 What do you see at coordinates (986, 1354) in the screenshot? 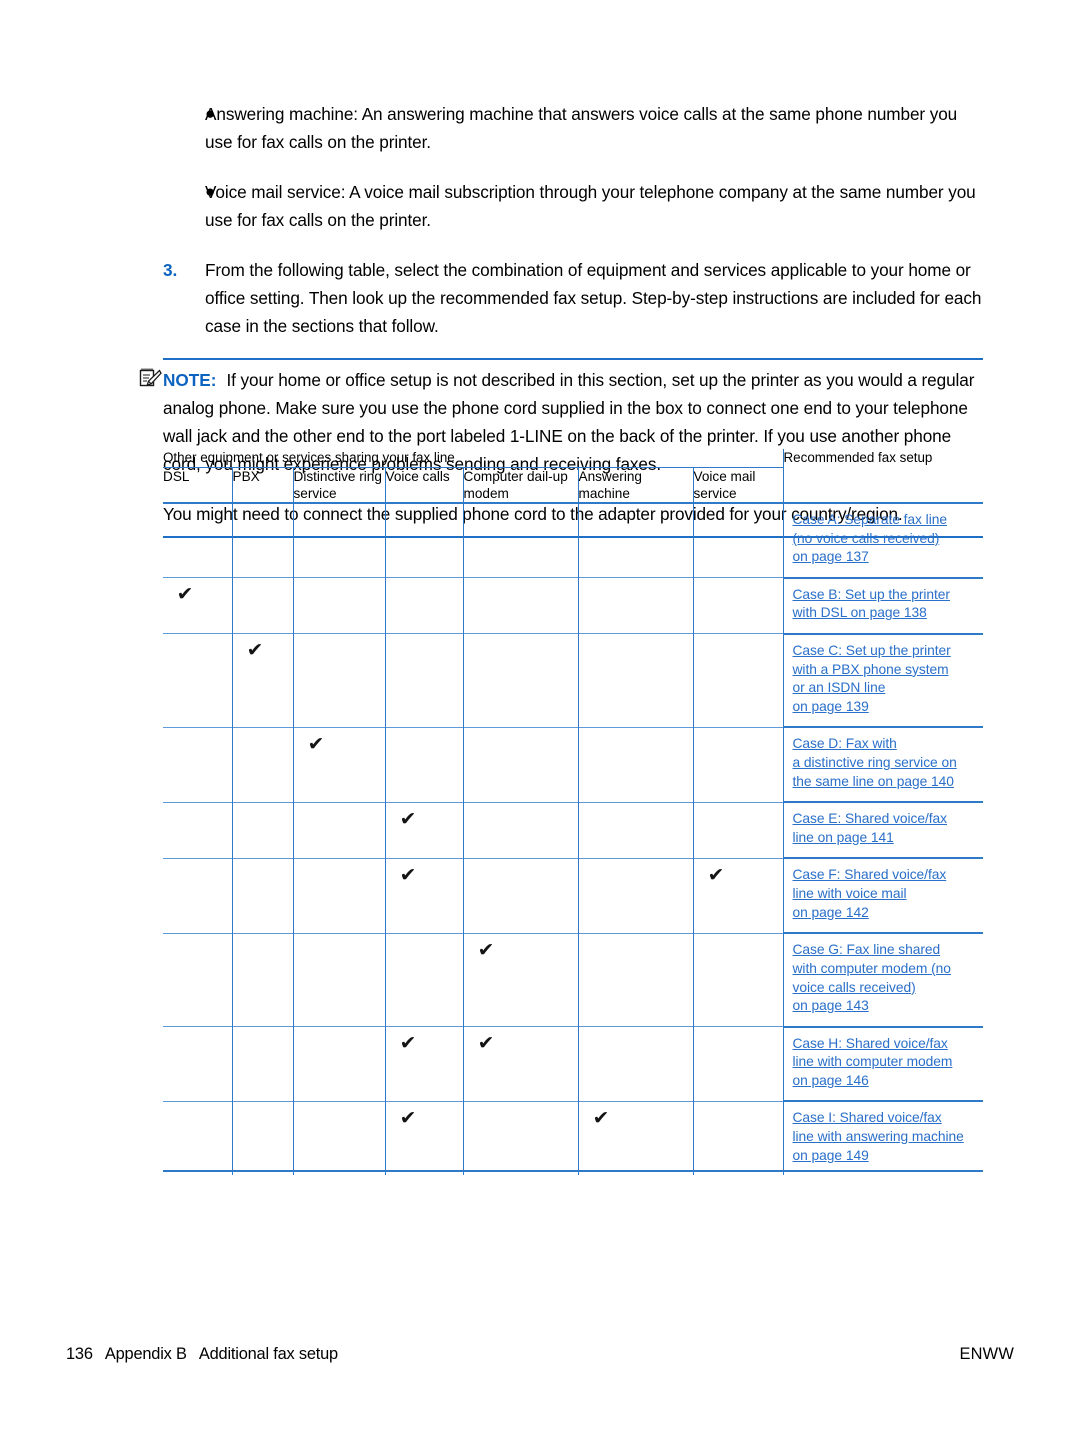
I see `footer-locale-code: ENWW` at bounding box center [986, 1354].